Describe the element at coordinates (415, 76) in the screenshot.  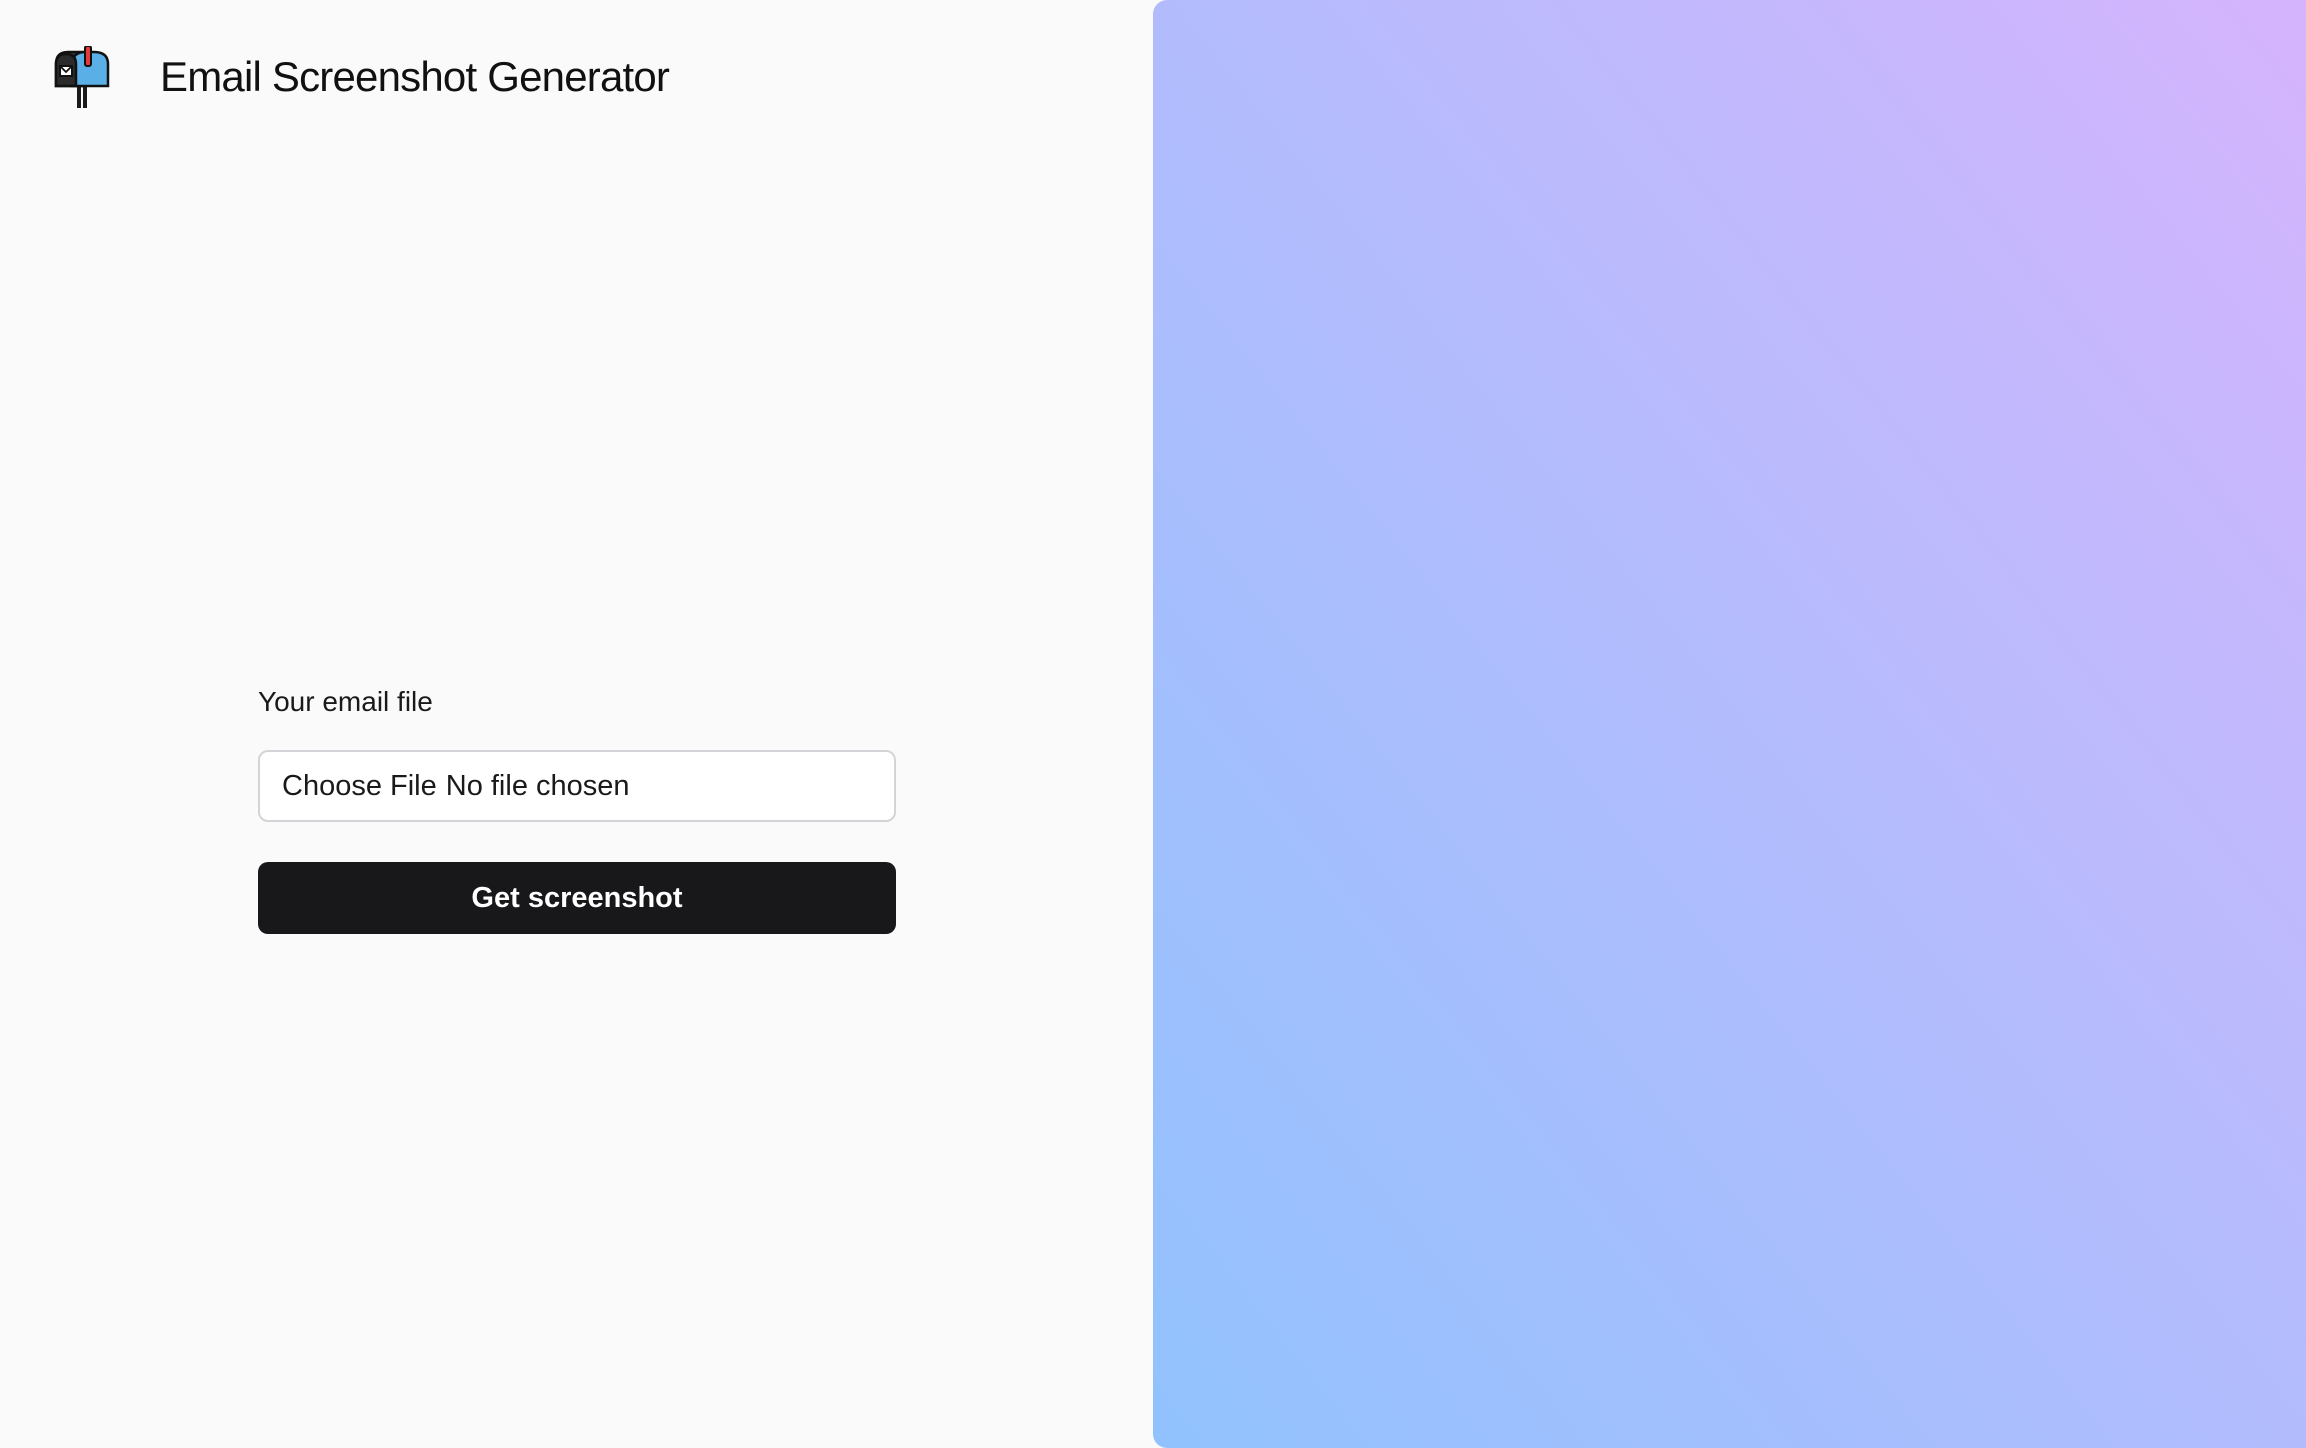
I see `app-title: Email Screenshot Generator` at that location.